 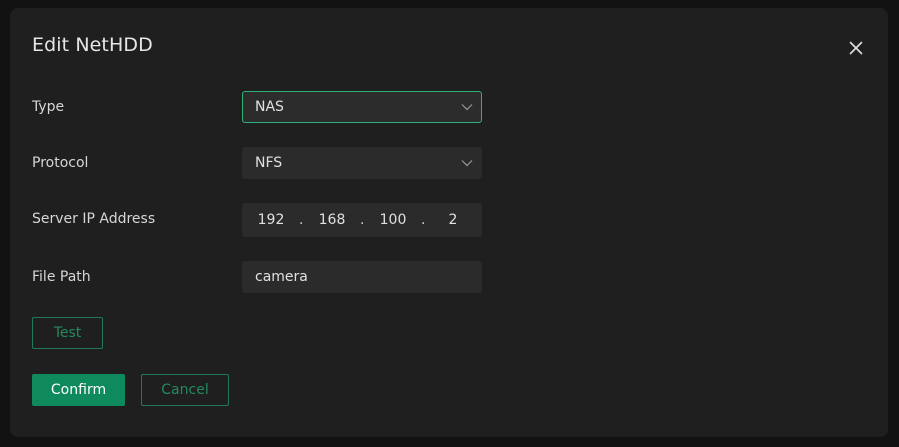 I want to click on file-path-input, so click(x=362, y=277).